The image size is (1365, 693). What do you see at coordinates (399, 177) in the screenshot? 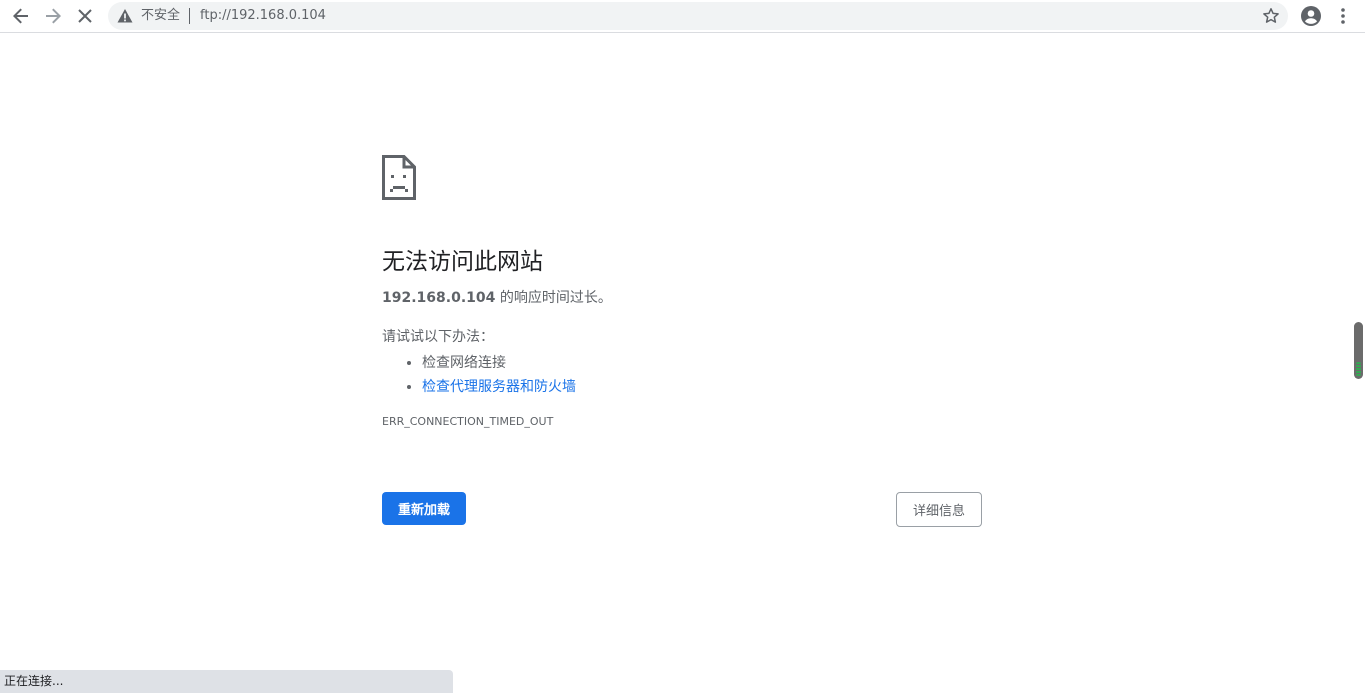
I see `sad-page-icon` at bounding box center [399, 177].